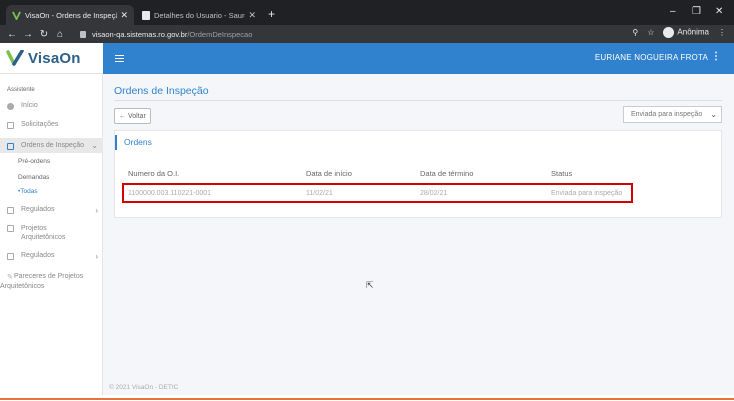  Describe the element at coordinates (10, 256) in the screenshot. I see `document-icon` at that location.